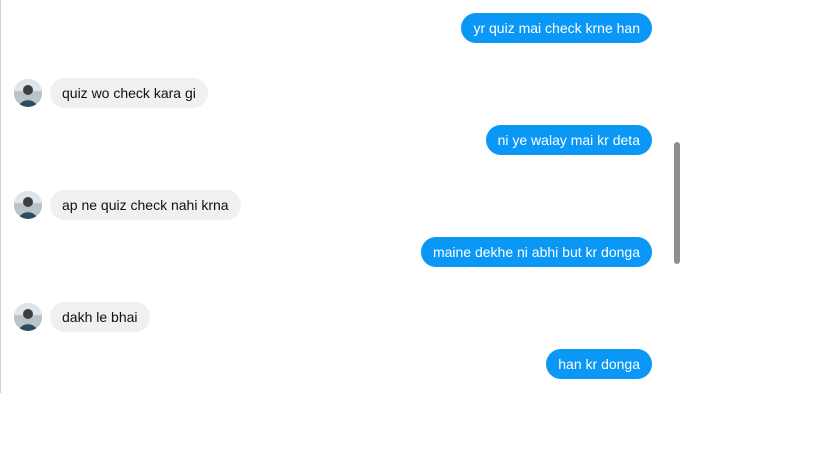 Image resolution: width=819 pixels, height=460 pixels. Describe the element at coordinates (129, 93) in the screenshot. I see `incoming-message-bubble: quiz wo check kara gi` at that location.